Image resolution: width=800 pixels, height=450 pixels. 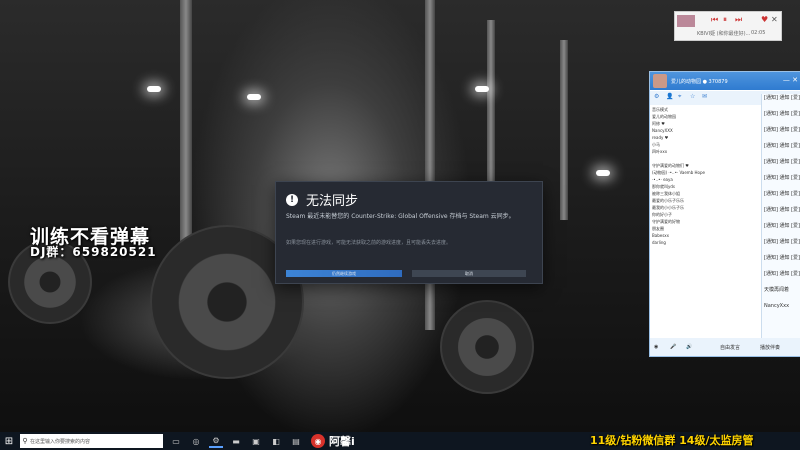 What do you see at coordinates (706, 228) in the screenshot?
I see `list-item: 朋友圈` at bounding box center [706, 228].